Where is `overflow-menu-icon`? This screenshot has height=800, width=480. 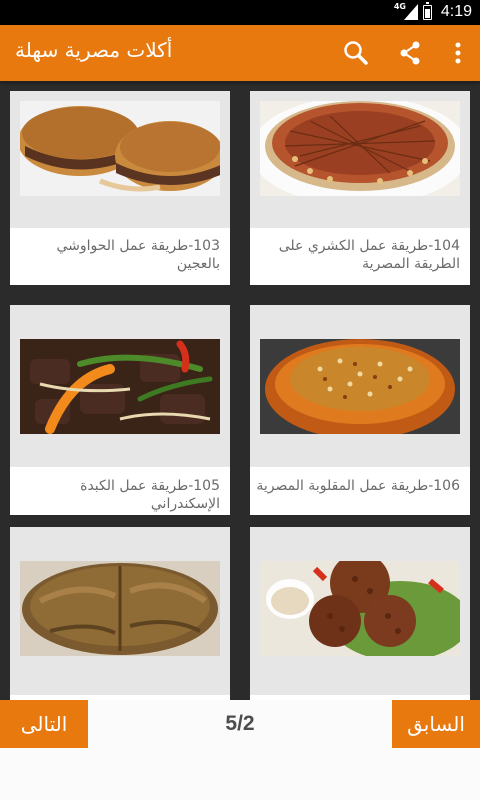 overflow-menu-icon is located at coordinates (458, 53).